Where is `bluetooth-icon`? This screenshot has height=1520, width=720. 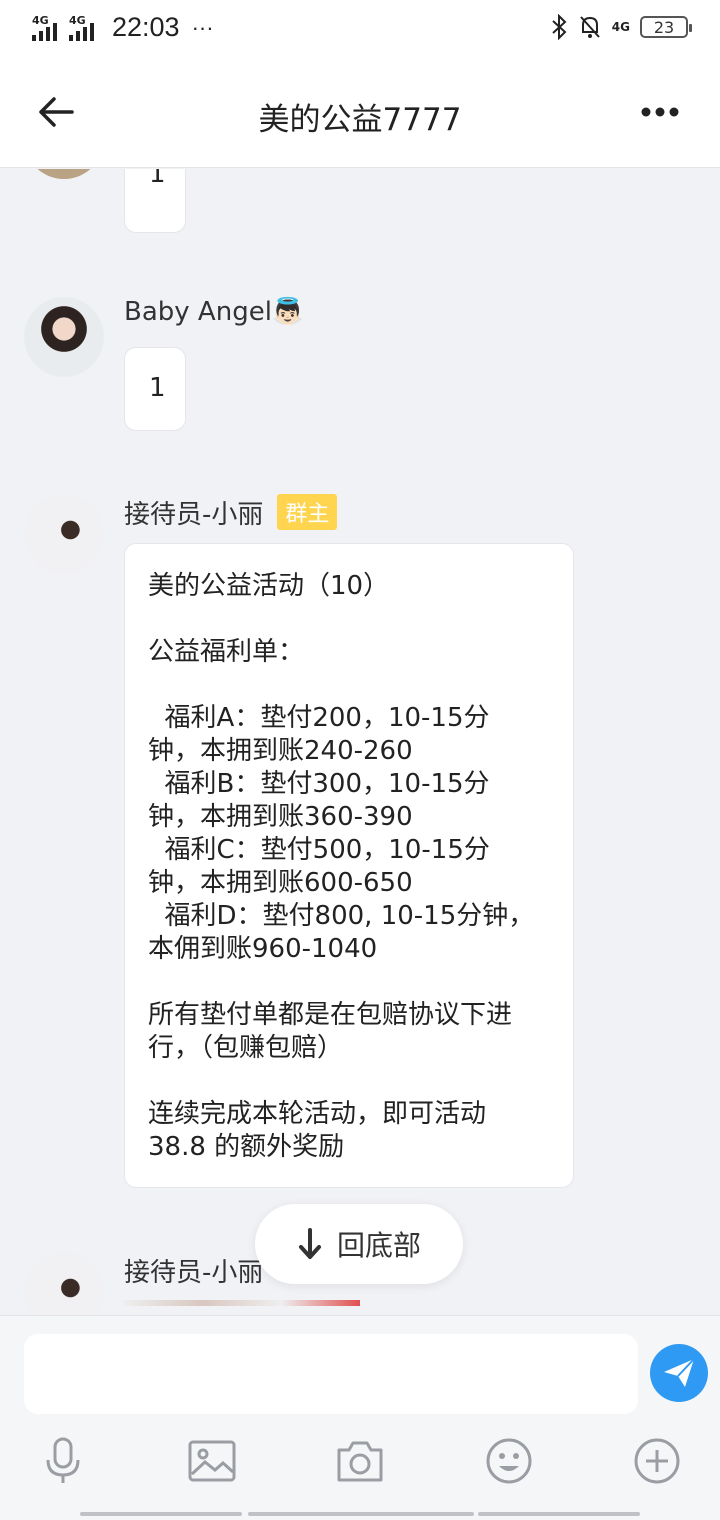 bluetooth-icon is located at coordinates (559, 27).